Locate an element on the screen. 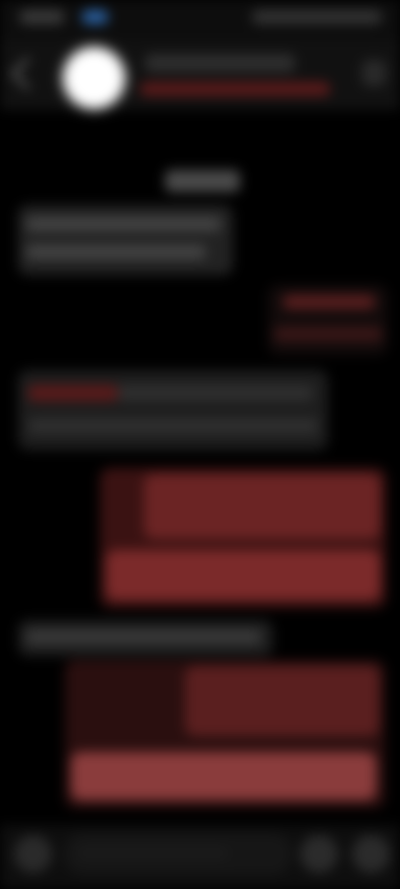  contact-name is located at coordinates (220, 63).